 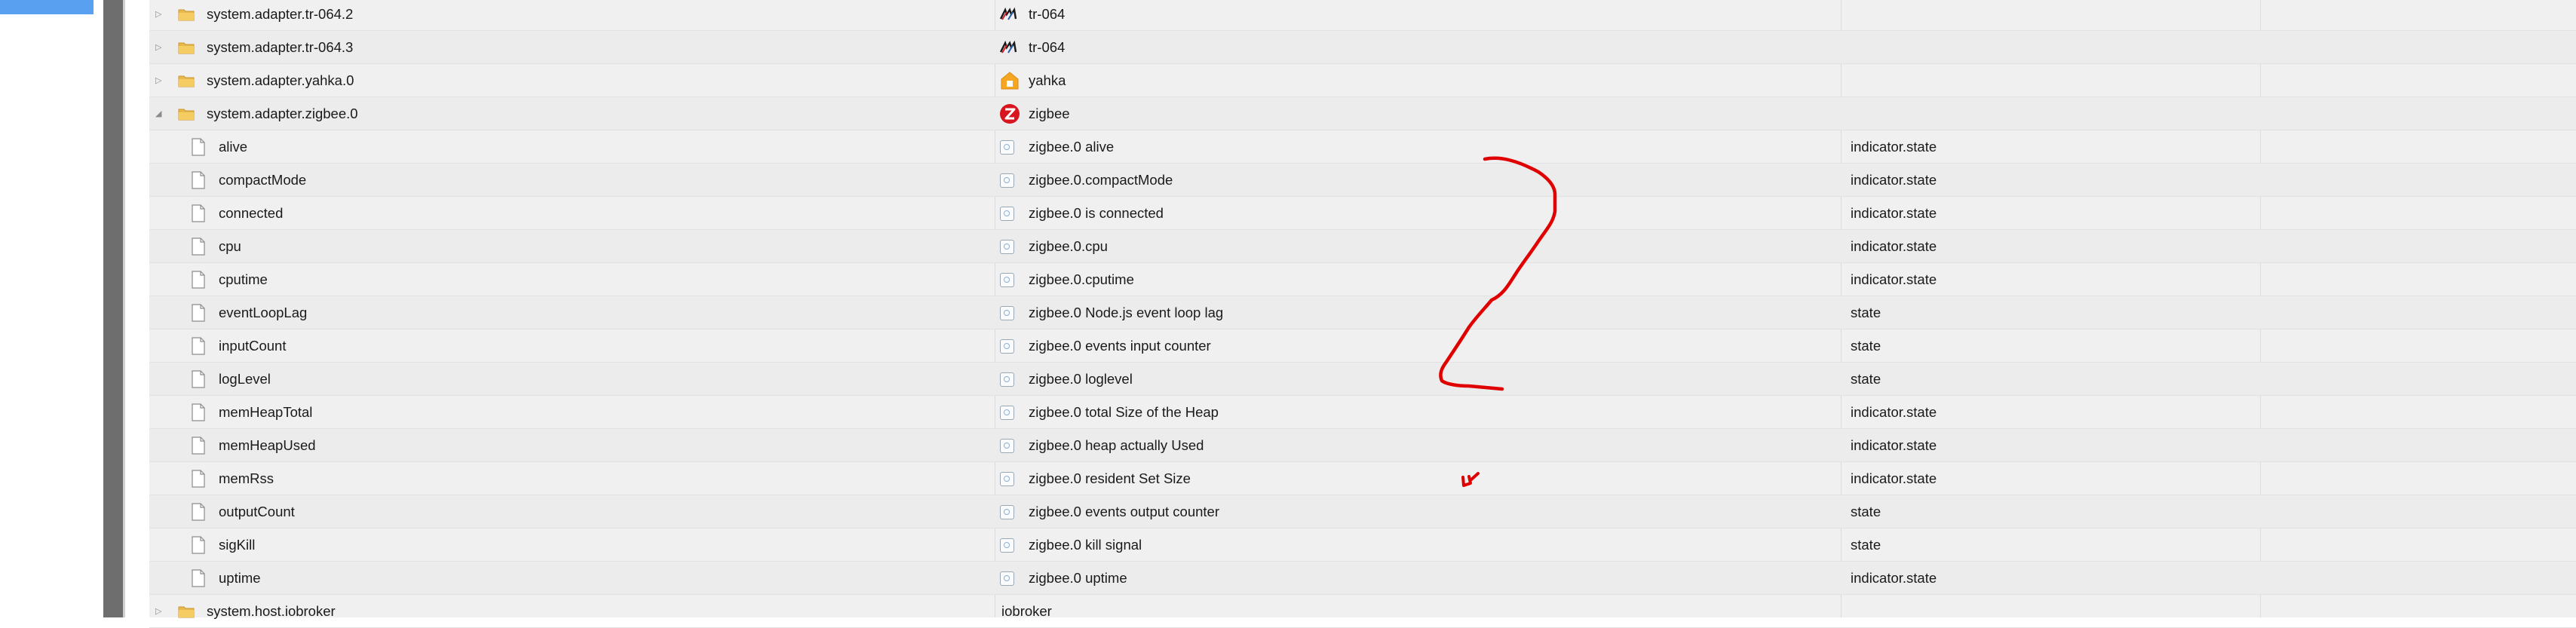 I want to click on object-name-cell: iobroker, so click(x=1417, y=611).